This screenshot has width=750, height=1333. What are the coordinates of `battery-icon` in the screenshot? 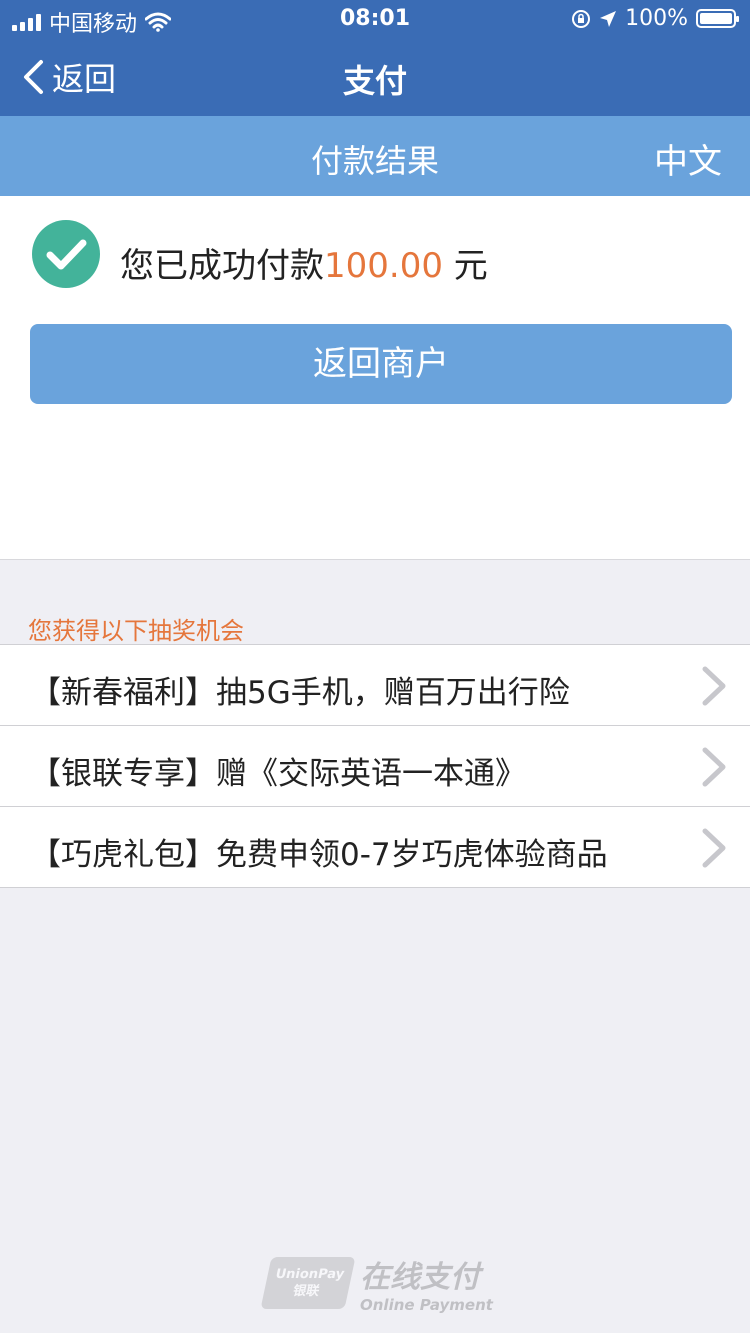 It's located at (717, 18).